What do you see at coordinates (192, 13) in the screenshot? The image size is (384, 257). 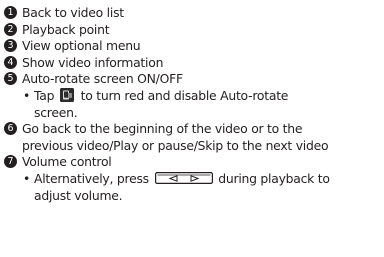 I see `list-item-back: 1 Back to video list` at bounding box center [192, 13].